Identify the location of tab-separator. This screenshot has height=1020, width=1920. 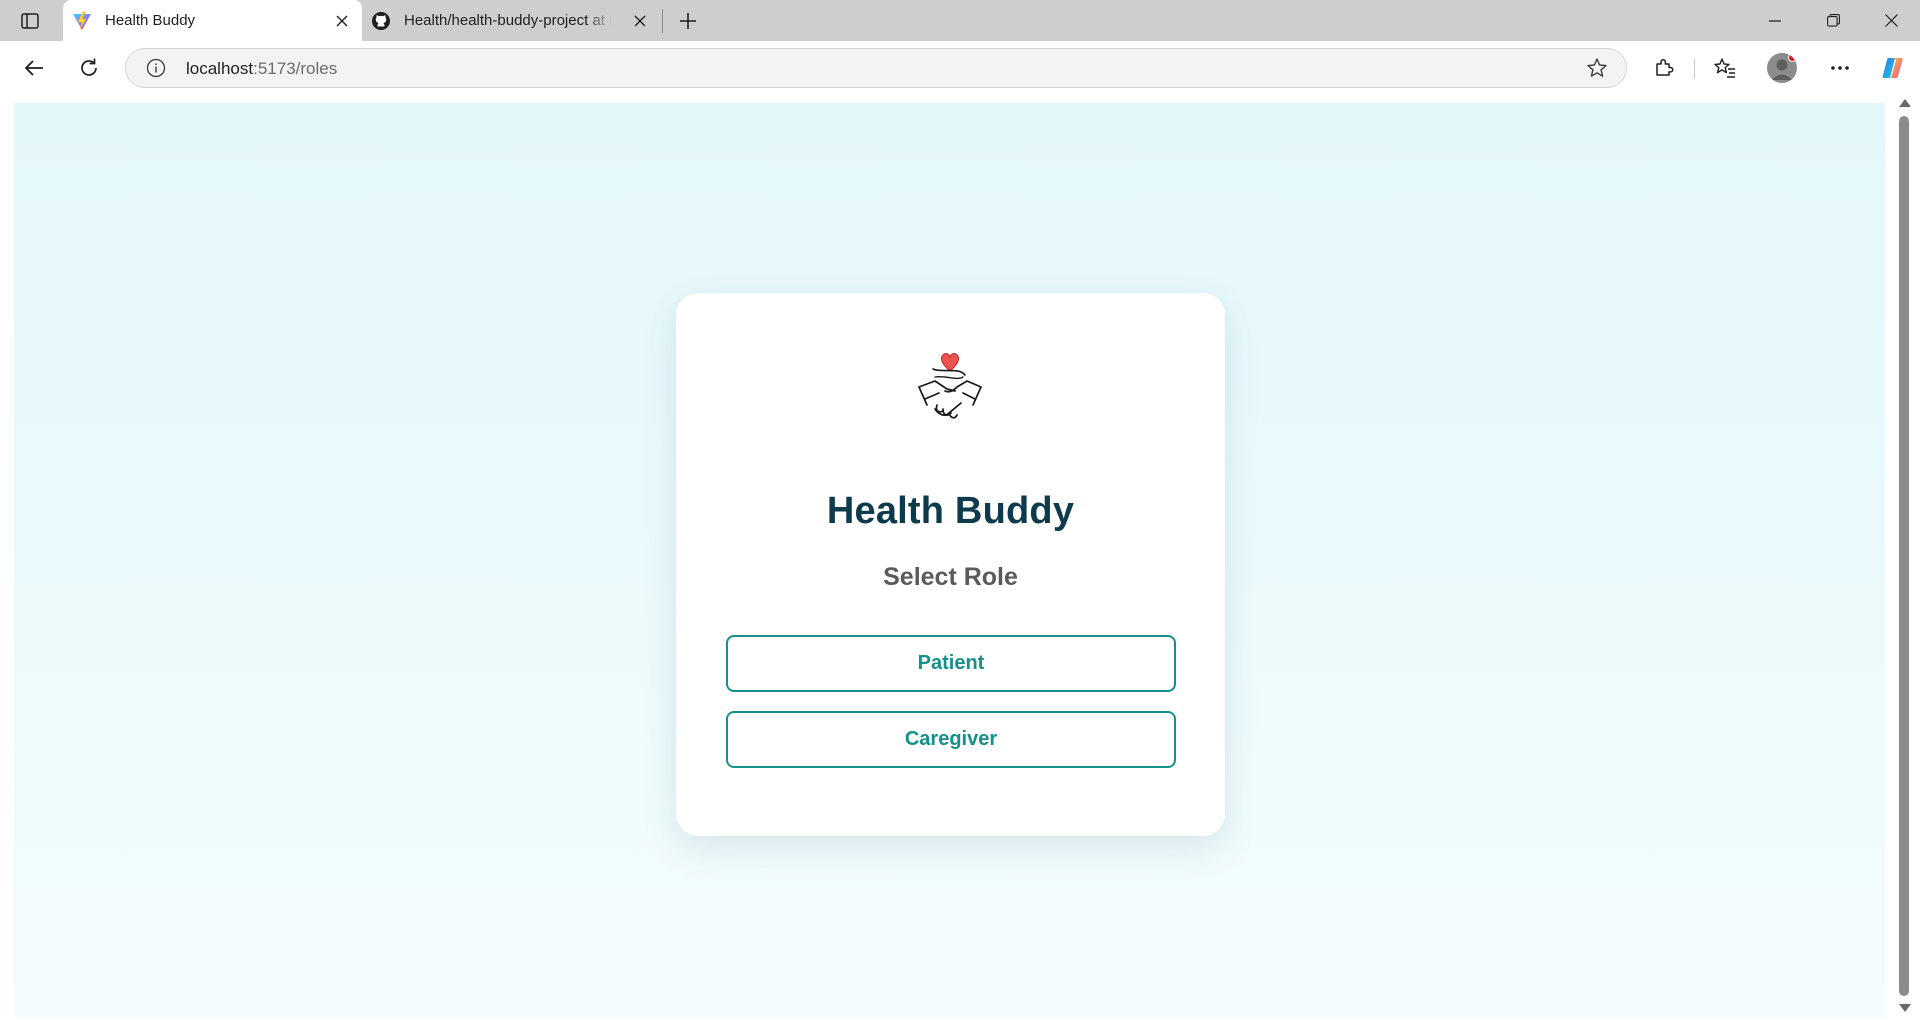
(662, 21).